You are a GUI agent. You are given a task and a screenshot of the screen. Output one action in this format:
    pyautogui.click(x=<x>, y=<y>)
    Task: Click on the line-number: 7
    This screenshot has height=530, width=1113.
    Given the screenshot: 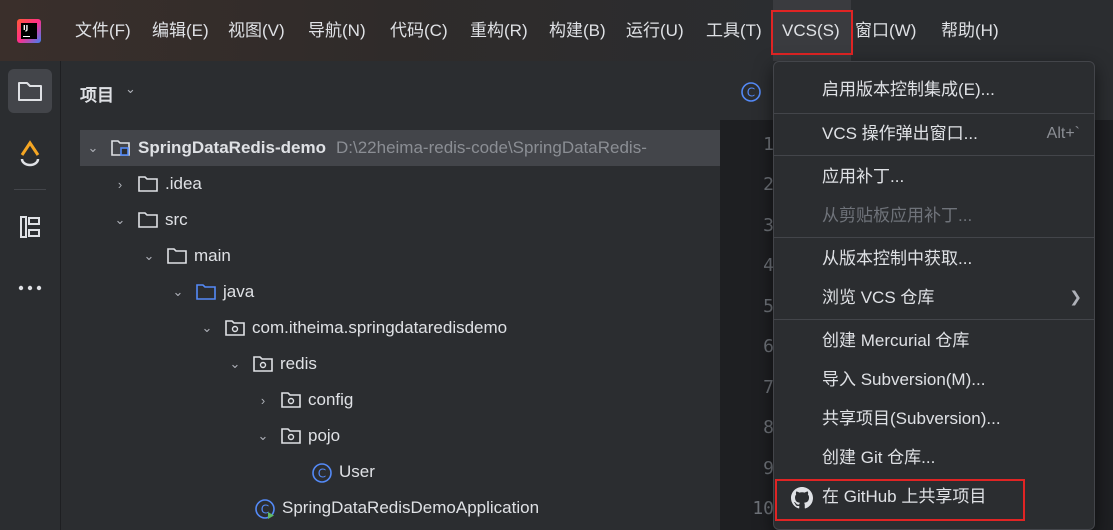 What is the action you would take?
    pyautogui.click(x=768, y=387)
    